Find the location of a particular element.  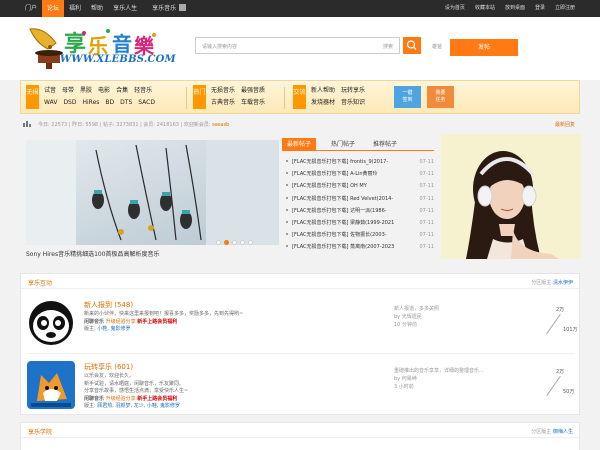

search-box: 请输入搜索内容 搜索 is located at coordinates (297, 45).